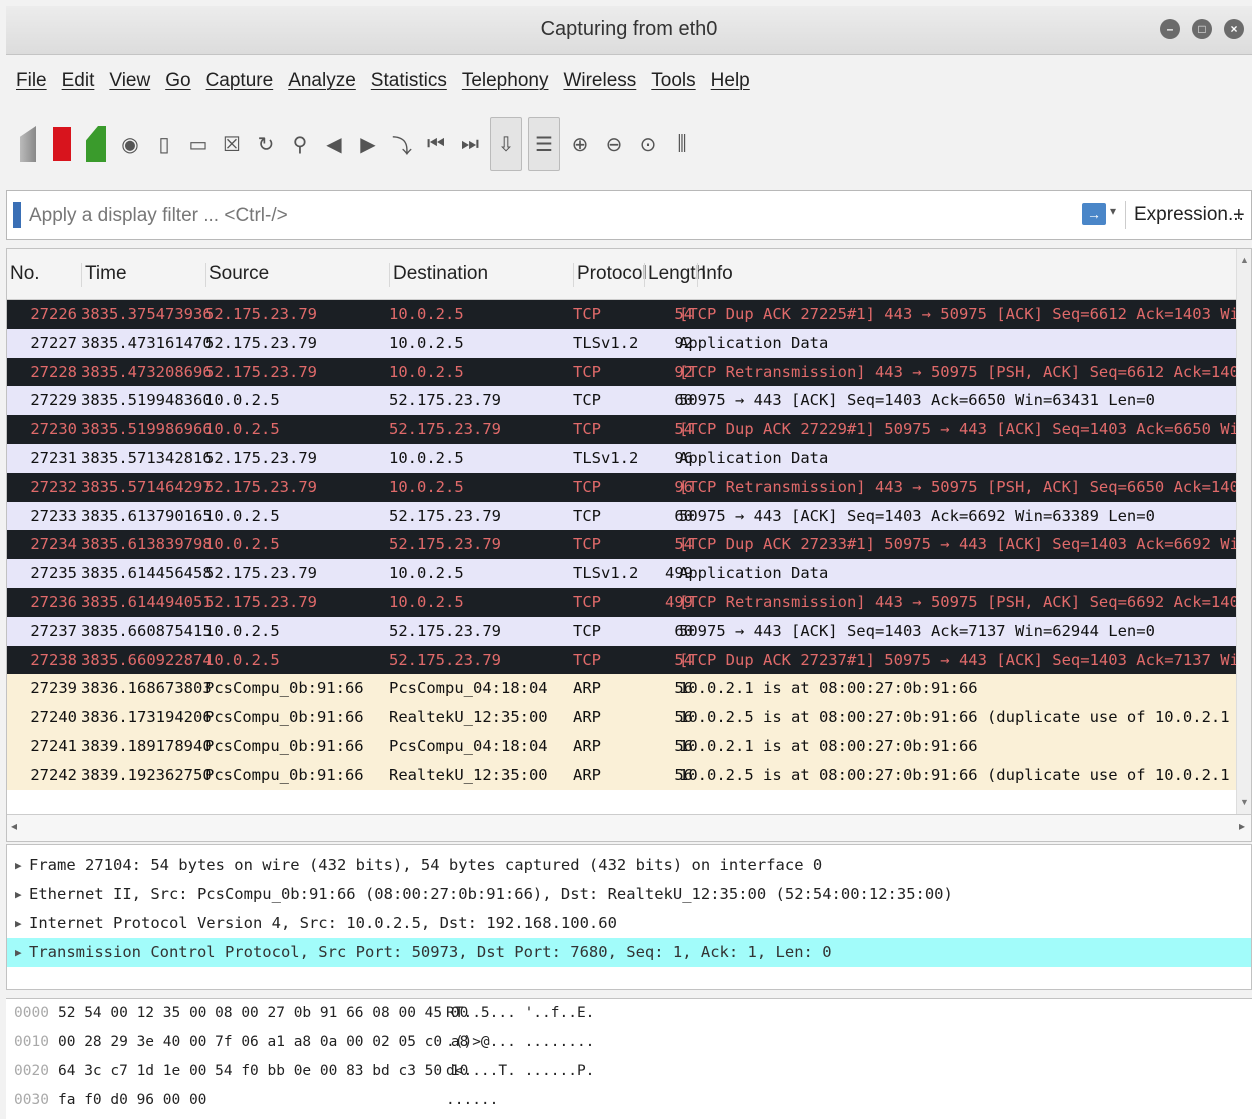 The width and height of the screenshot is (1252, 1119). I want to click on bytes-ascii: d<....T. ......P., so click(520, 1071).